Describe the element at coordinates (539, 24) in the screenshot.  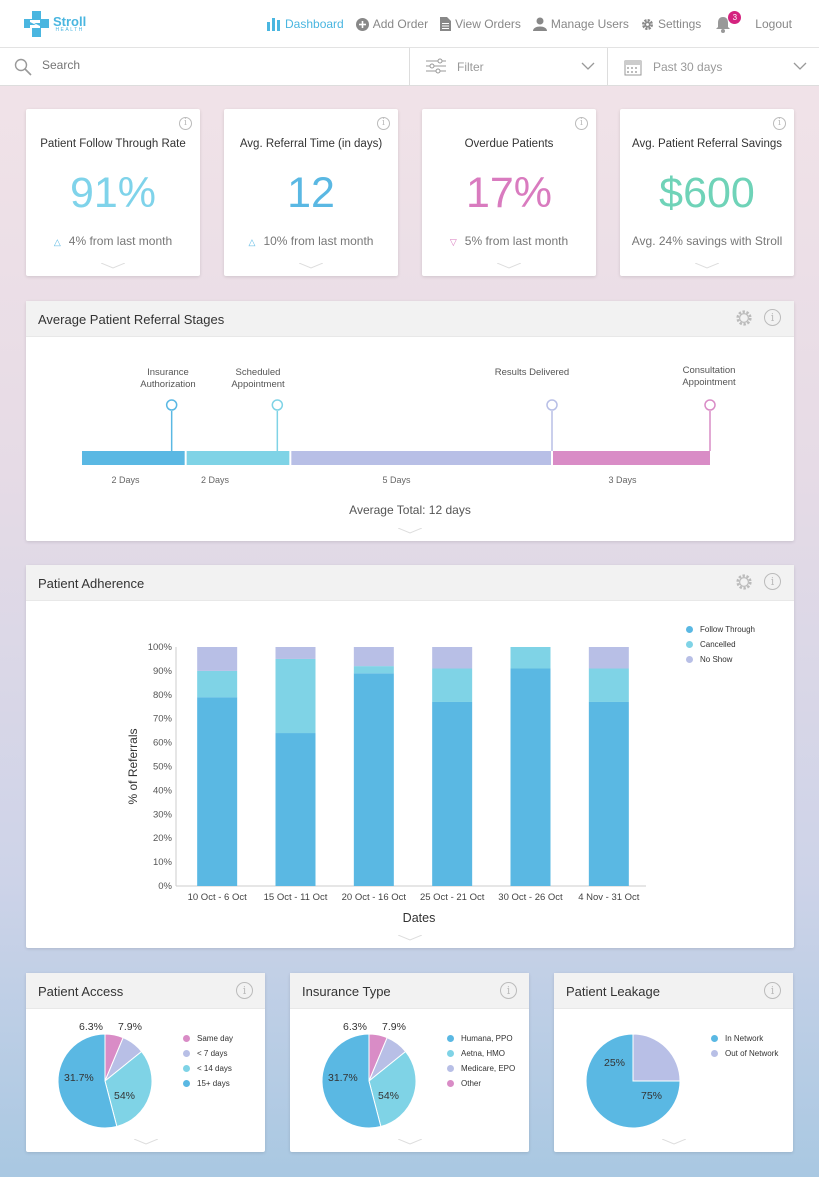
I see `user-icon` at that location.